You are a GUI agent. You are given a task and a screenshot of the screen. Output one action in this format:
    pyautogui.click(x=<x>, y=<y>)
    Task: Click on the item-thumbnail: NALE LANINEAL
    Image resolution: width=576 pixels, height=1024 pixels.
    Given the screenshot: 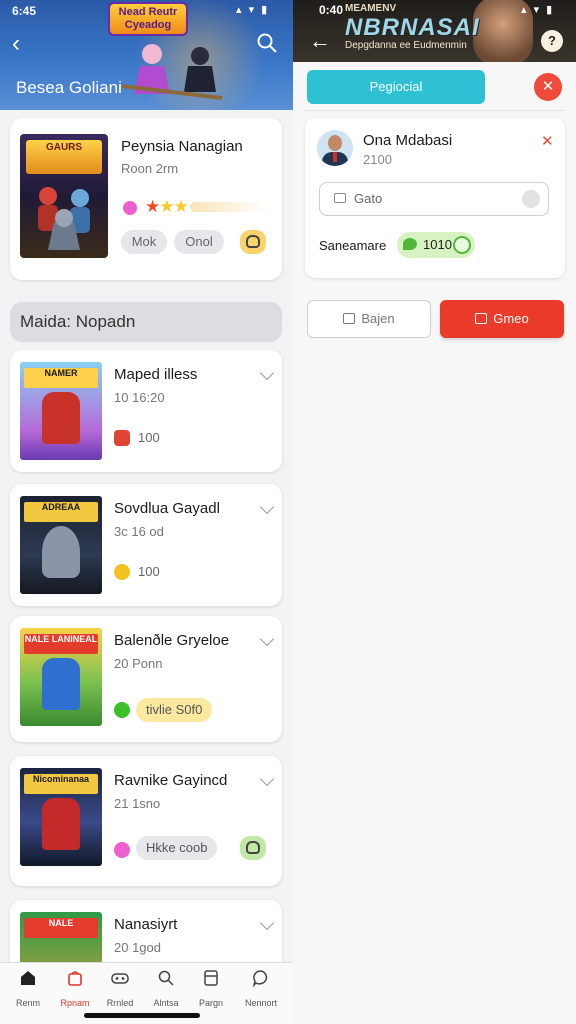 What is the action you would take?
    pyautogui.click(x=61, y=677)
    